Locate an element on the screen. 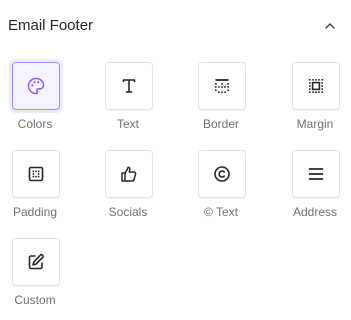  padding-icon is located at coordinates (36, 174).